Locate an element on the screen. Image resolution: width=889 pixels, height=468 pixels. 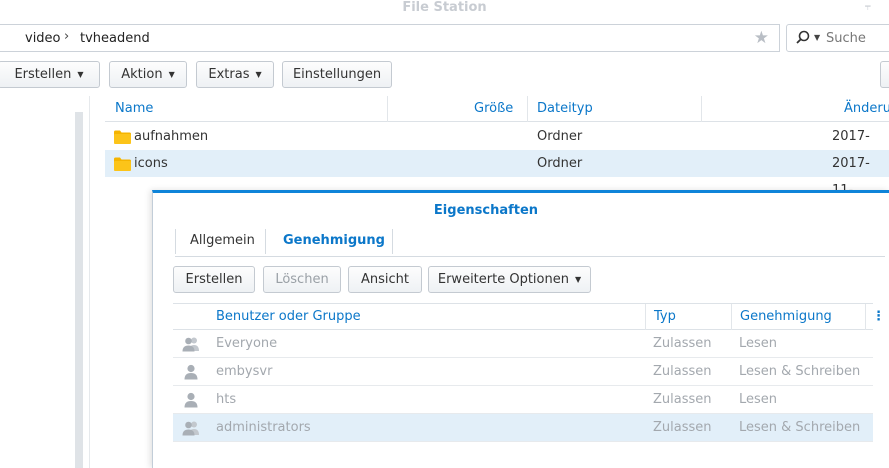
column-user-or-group: Benutzer oder Gruppe is located at coordinates (288, 317).